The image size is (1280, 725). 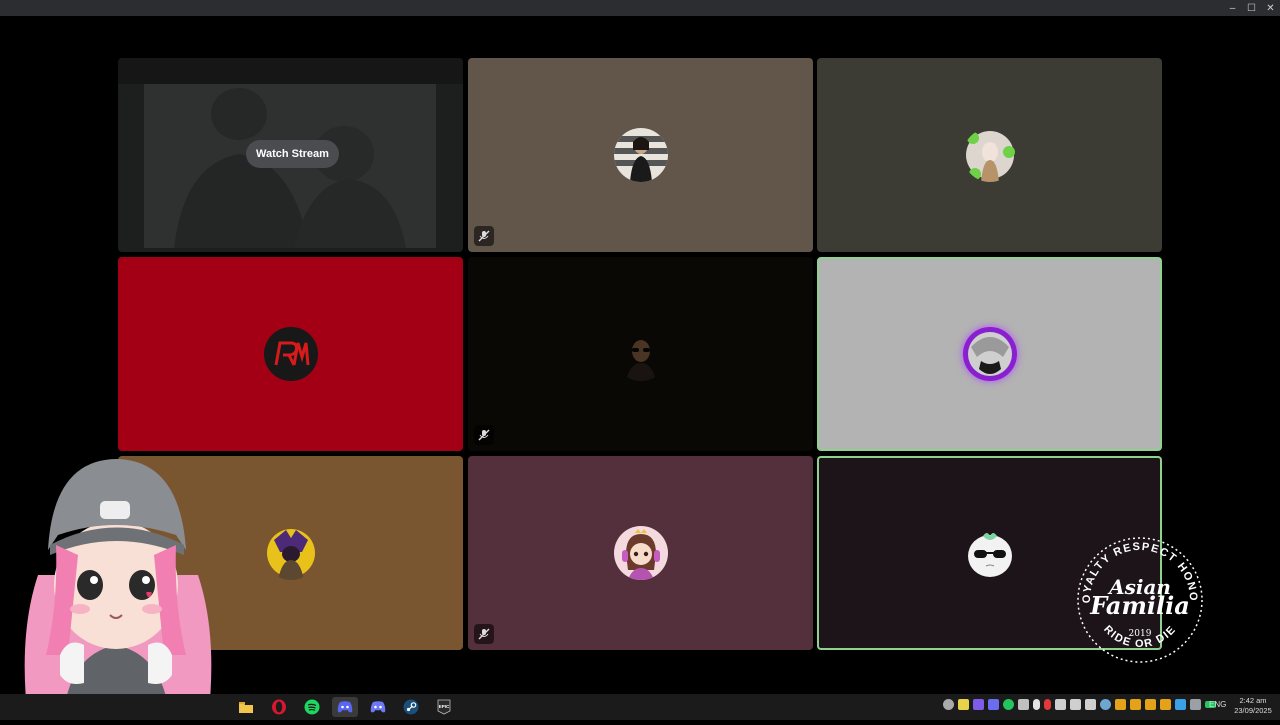 I want to click on logo-script-line2: Familia, so click(x=1139, y=605).